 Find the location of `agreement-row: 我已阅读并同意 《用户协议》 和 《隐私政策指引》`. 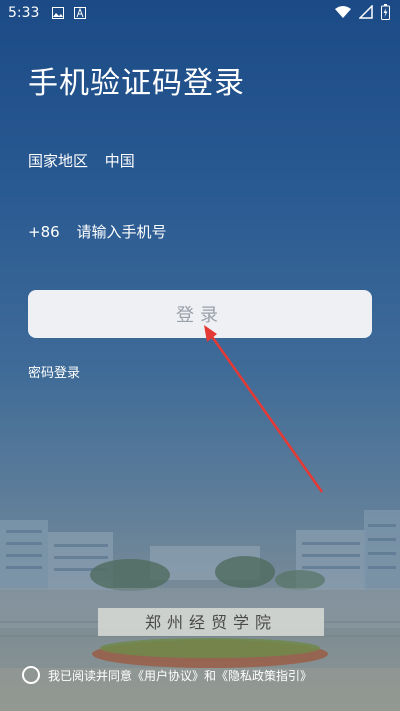

agreement-row: 我已阅读并同意 《用户协议》 和 《隐私政策指引》 is located at coordinates (167, 675).